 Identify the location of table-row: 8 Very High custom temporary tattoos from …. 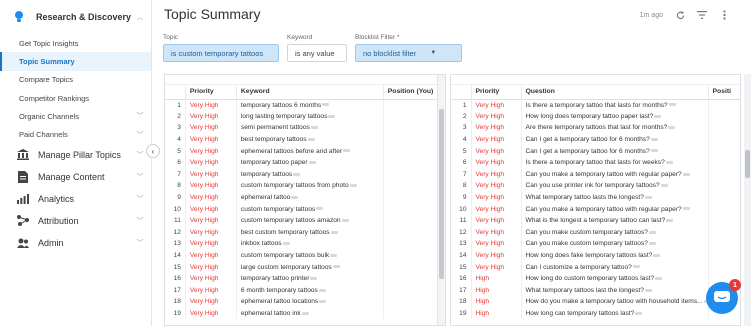
(305, 186).